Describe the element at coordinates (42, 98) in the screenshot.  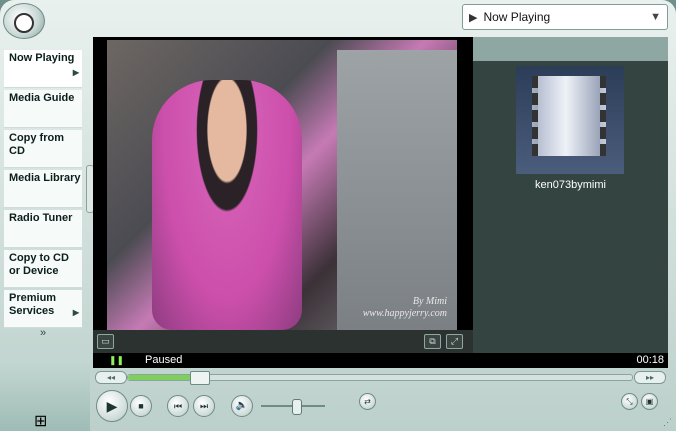
I see `tab-label: Media Guide` at that location.